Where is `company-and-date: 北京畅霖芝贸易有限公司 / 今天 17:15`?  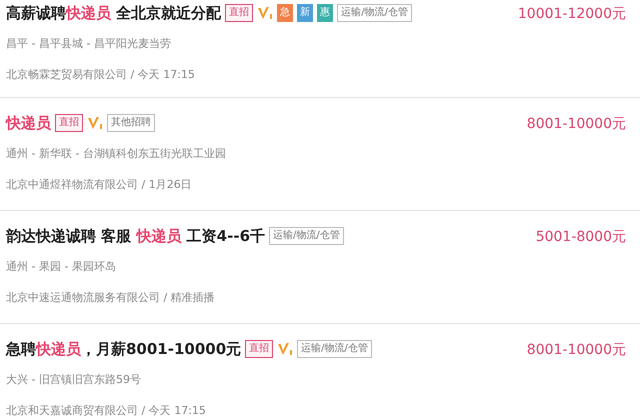
company-and-date: 北京畅霖芝贸易有限公司 / 今天 17:15 is located at coordinates (101, 74).